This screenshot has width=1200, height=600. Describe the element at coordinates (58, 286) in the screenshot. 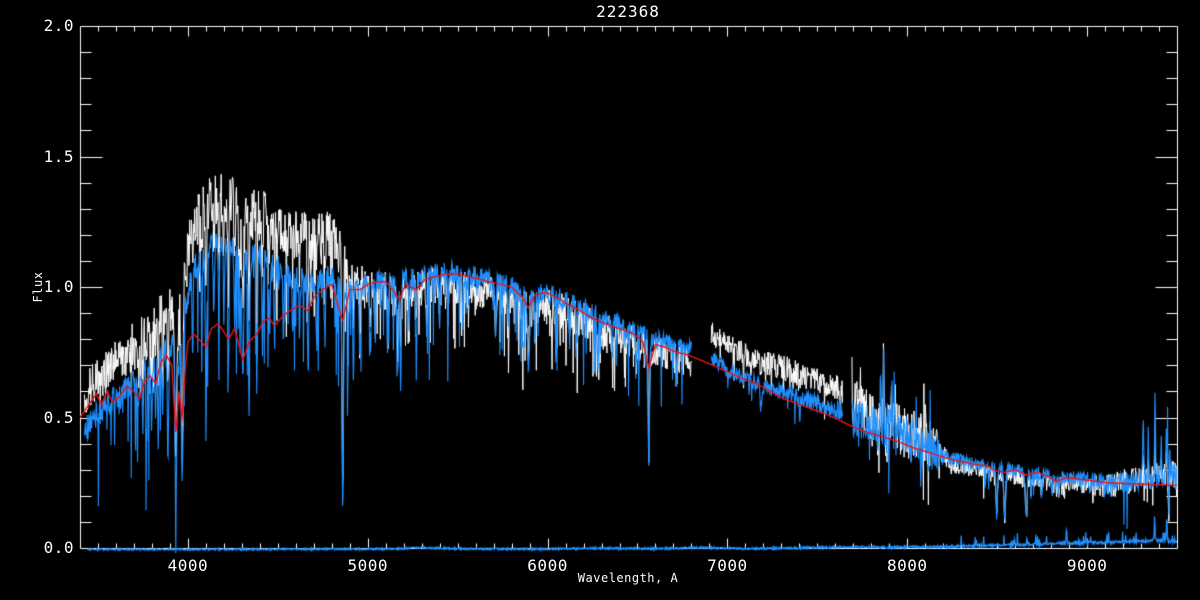

I see `y-tick-label: 1.0` at that location.